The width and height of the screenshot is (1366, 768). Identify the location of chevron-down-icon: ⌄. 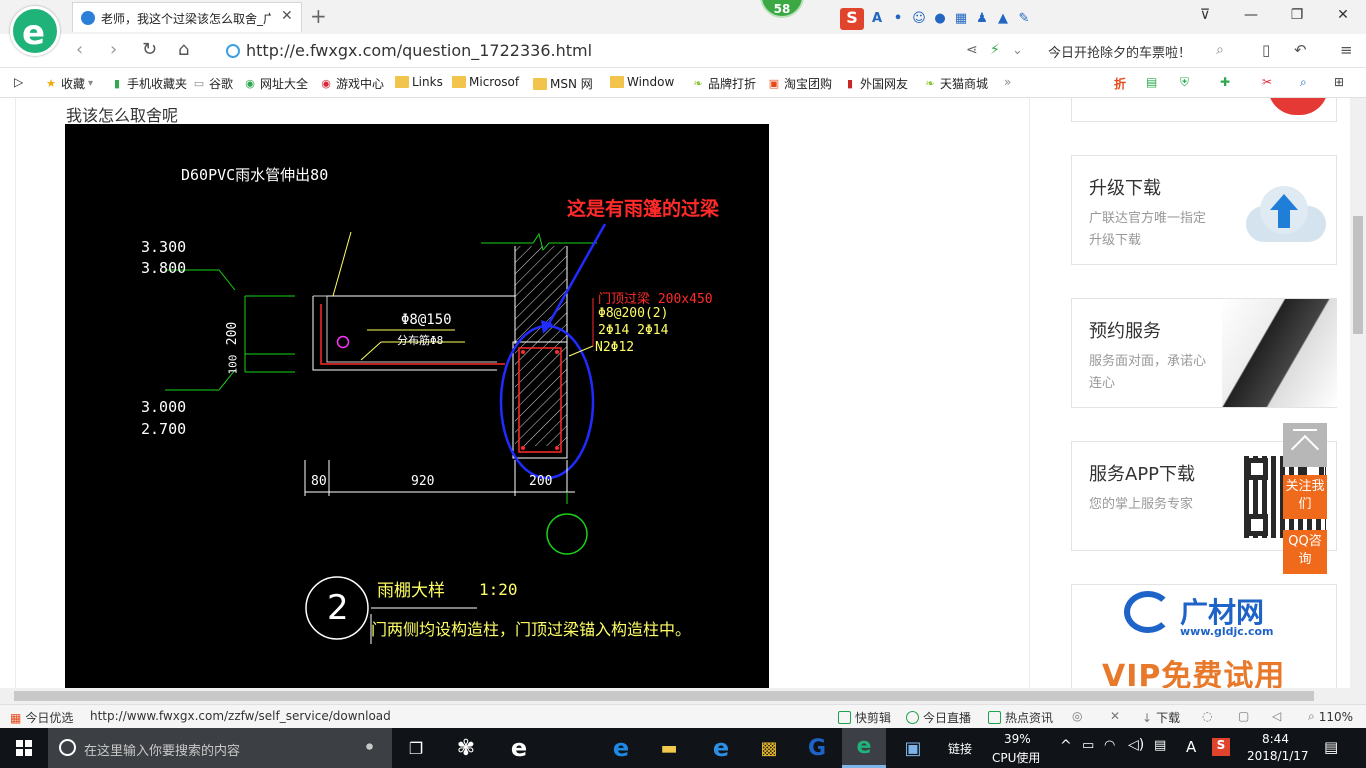
(1017, 50).